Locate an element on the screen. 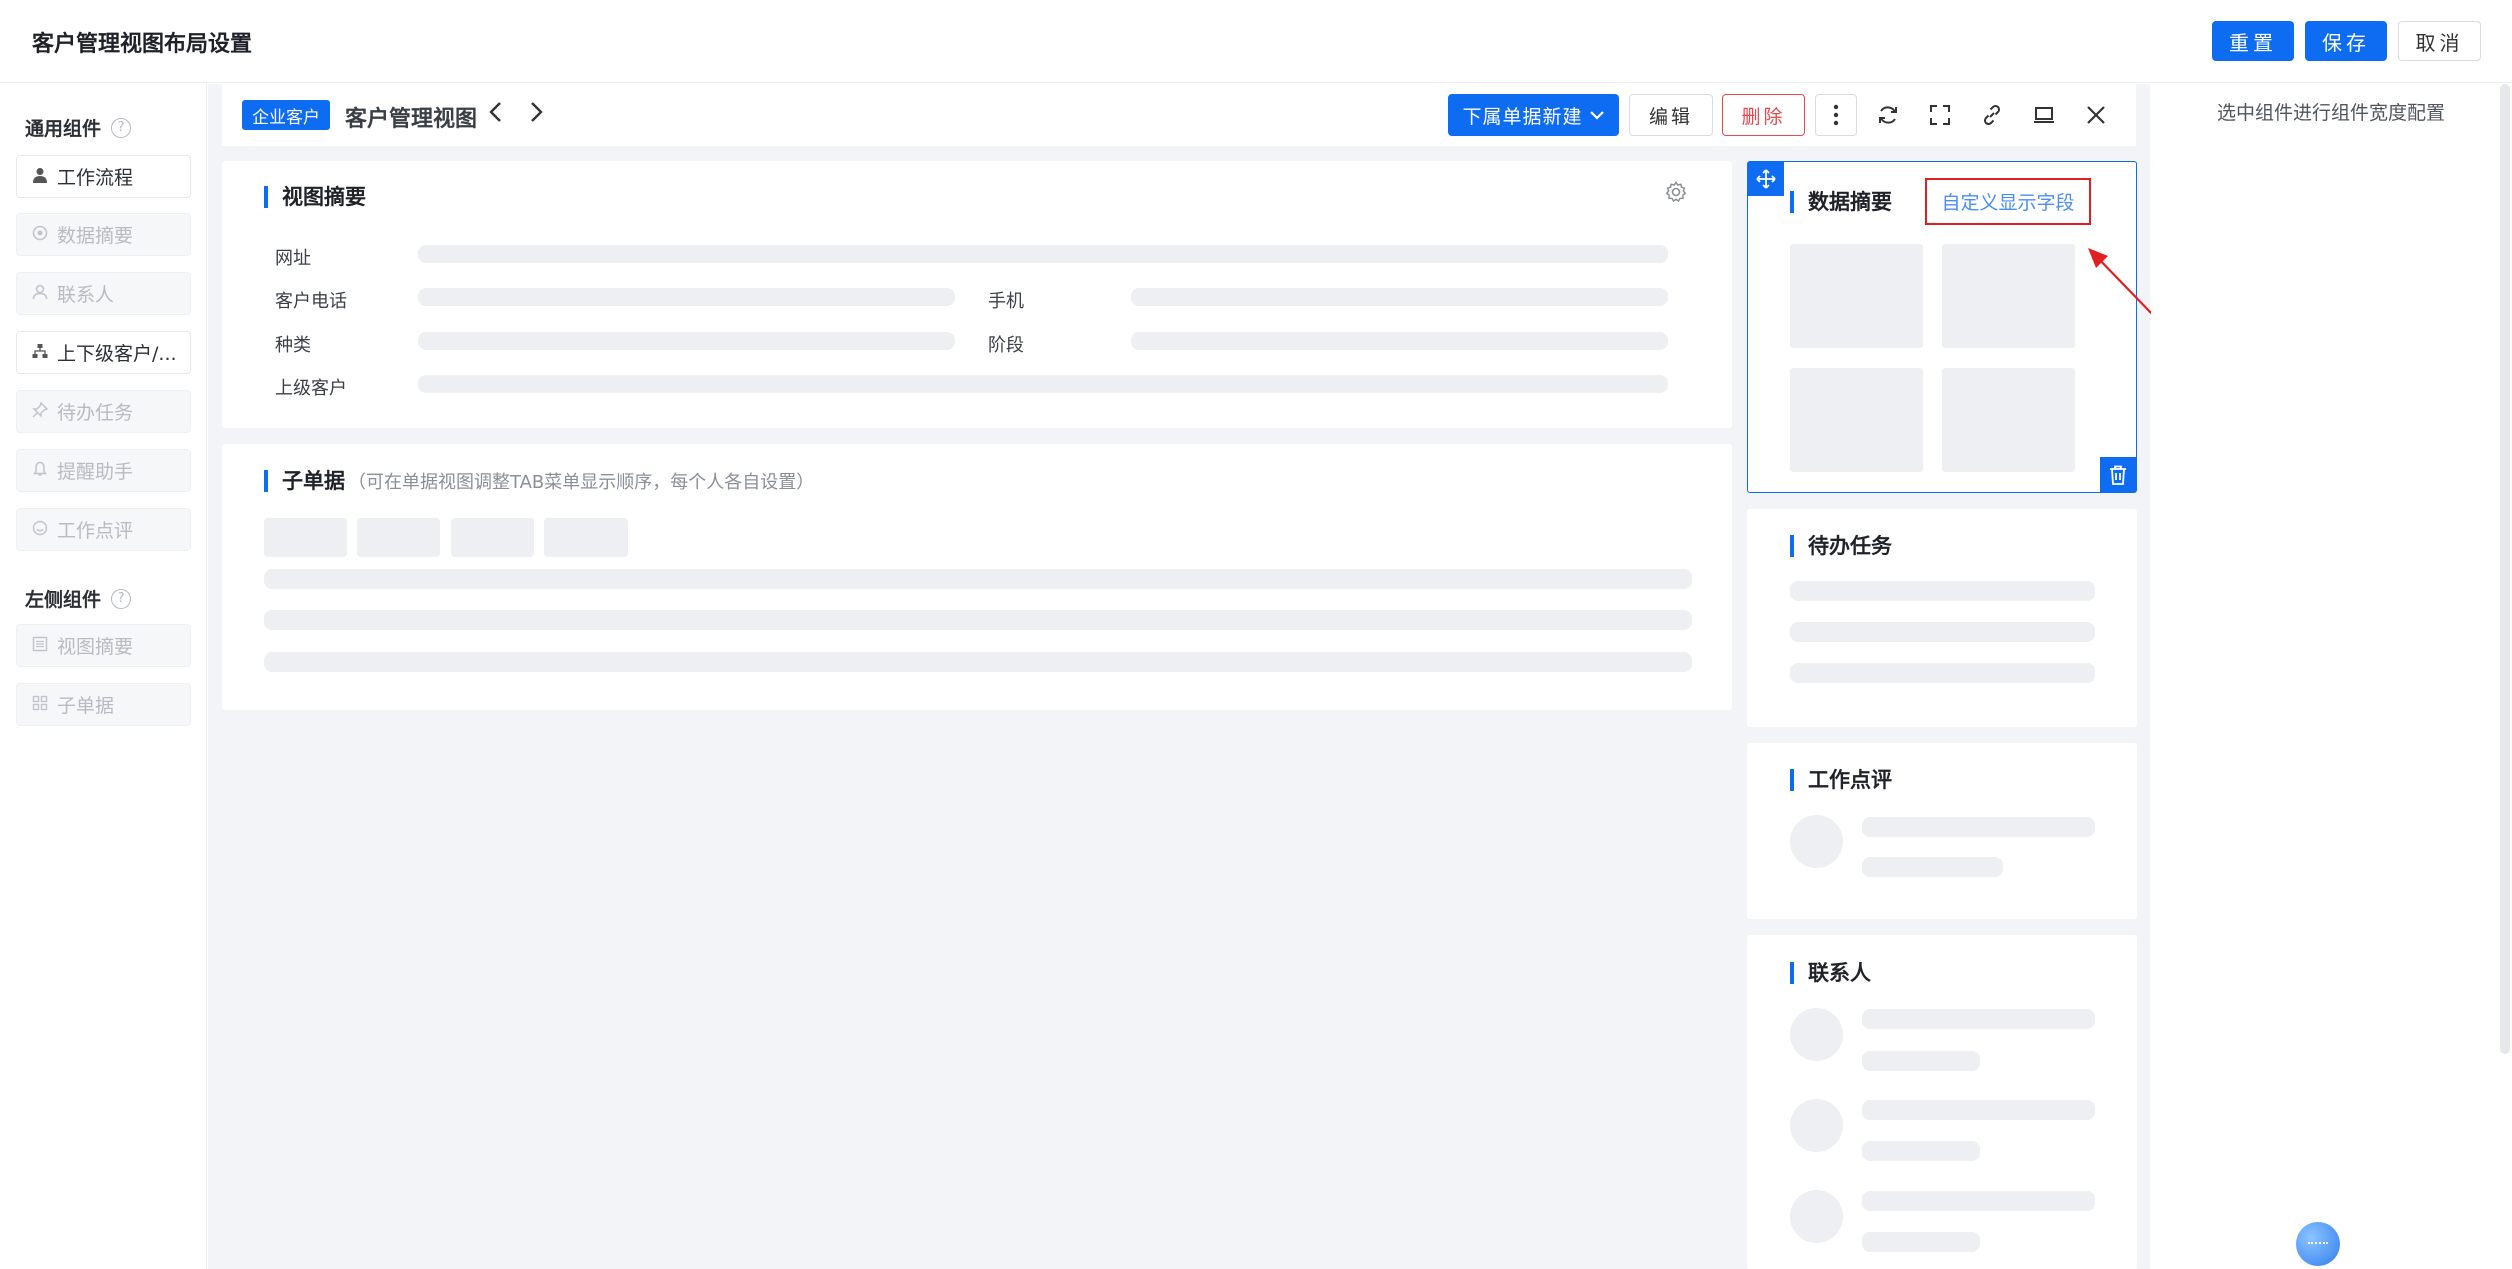  link-icon is located at coordinates (1992, 115).